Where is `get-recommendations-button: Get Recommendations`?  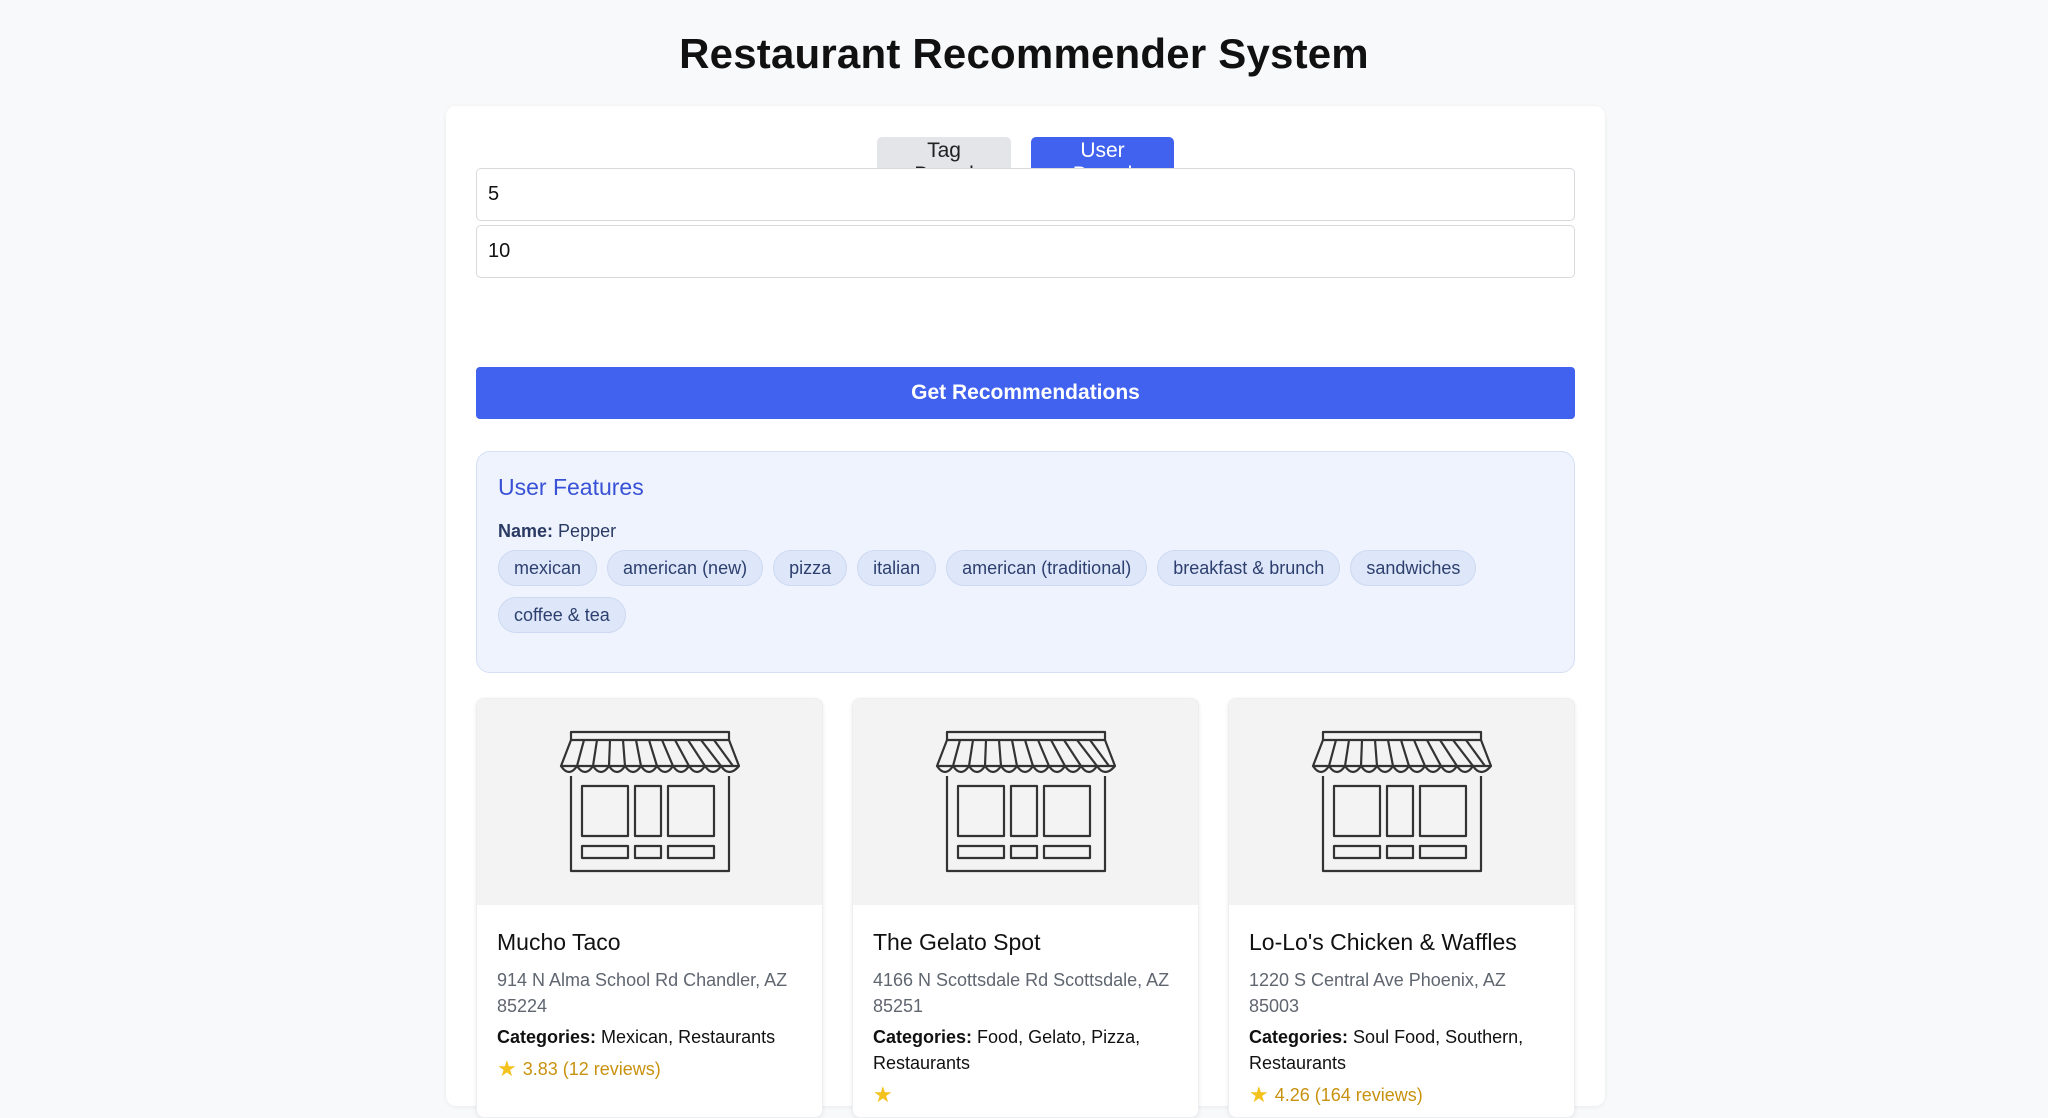
get-recommendations-button: Get Recommendations is located at coordinates (1025, 393).